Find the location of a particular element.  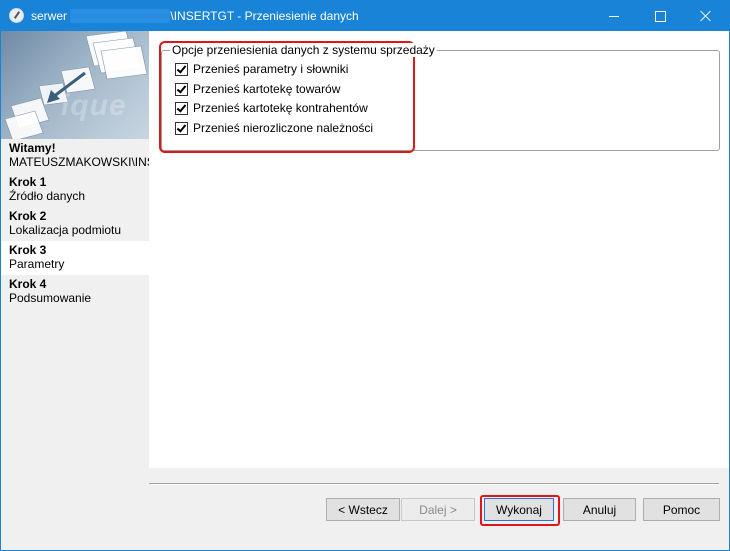

option-label: Przenieś kartotekę kontrahentów is located at coordinates (280, 108).